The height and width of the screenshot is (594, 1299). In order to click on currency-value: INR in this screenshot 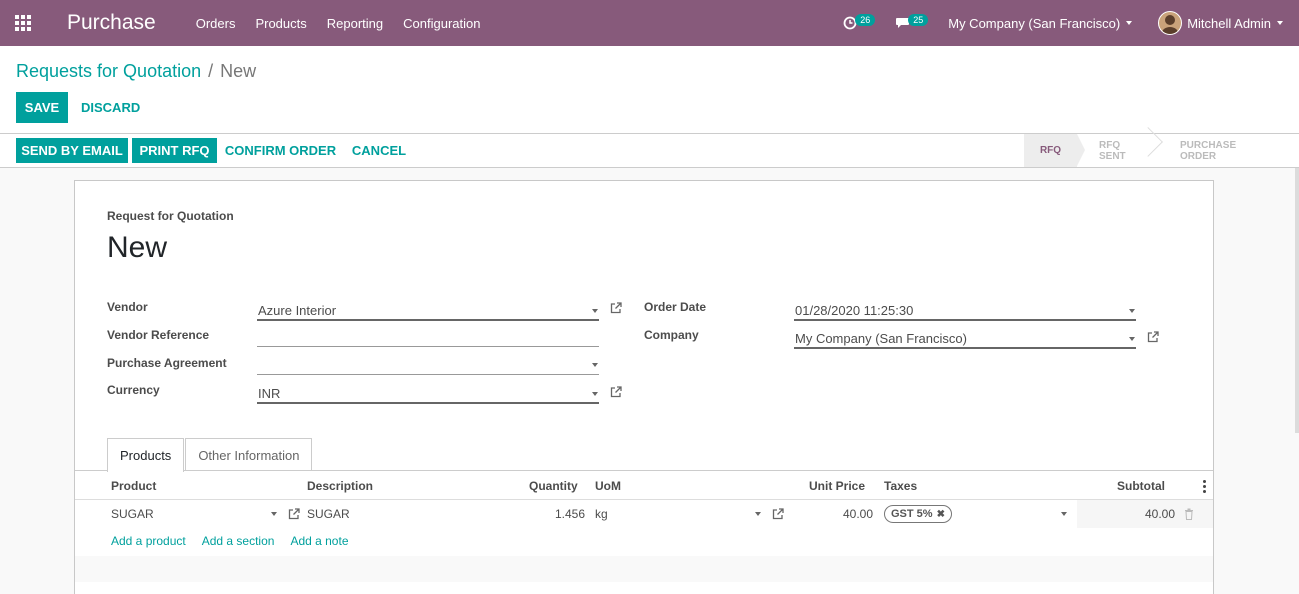, I will do `click(269, 393)`.